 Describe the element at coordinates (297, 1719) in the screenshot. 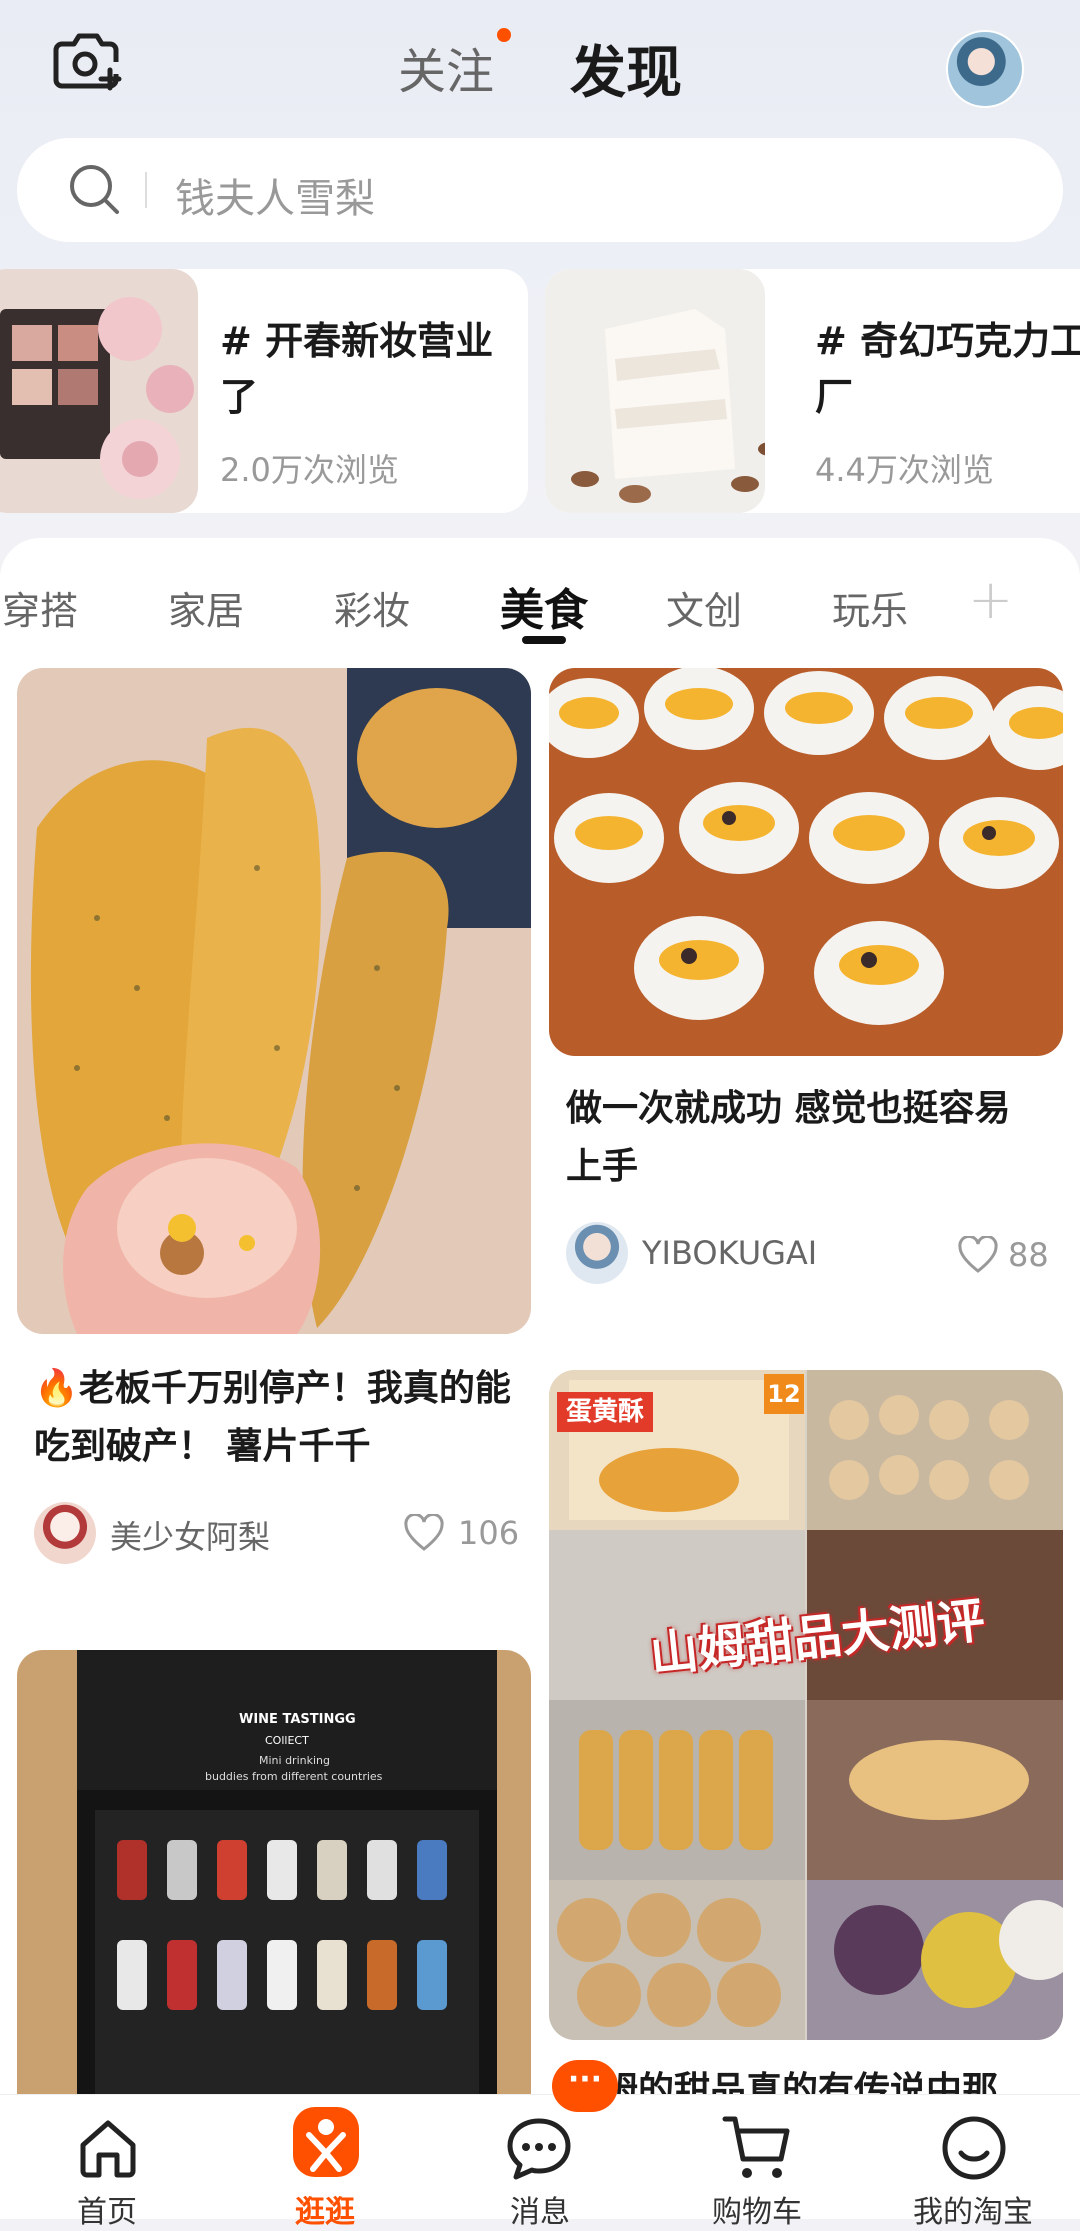

I see `box-brand: WINE TASTINGG` at that location.